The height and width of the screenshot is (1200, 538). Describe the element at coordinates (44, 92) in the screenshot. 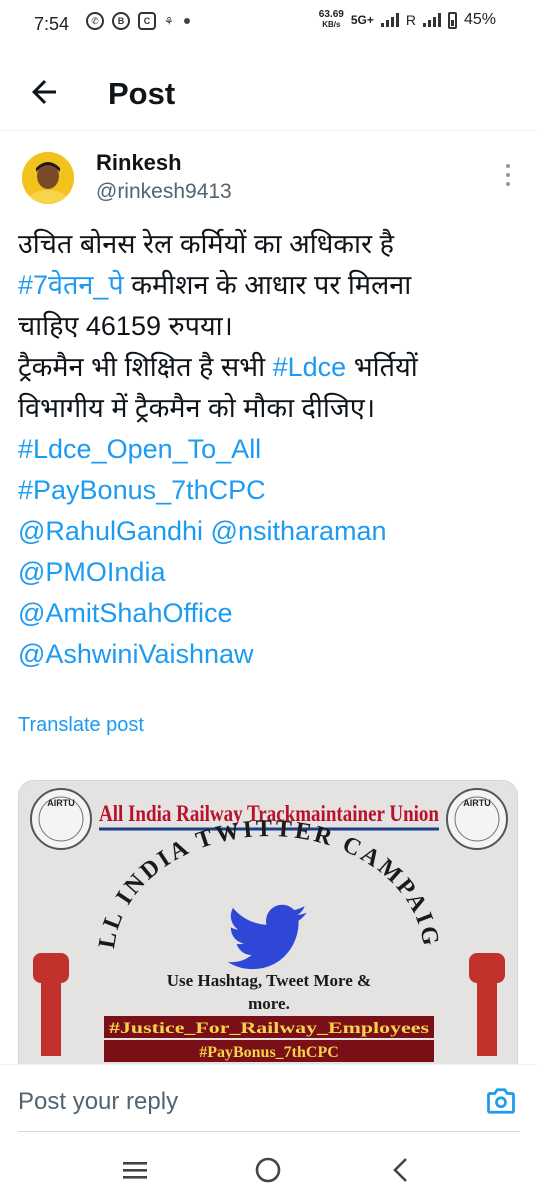

I see `arrow-left-icon` at that location.